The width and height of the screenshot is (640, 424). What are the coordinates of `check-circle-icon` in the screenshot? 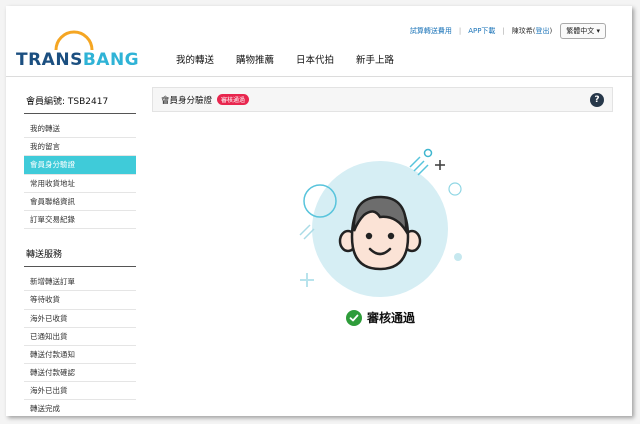 It's located at (354, 317).